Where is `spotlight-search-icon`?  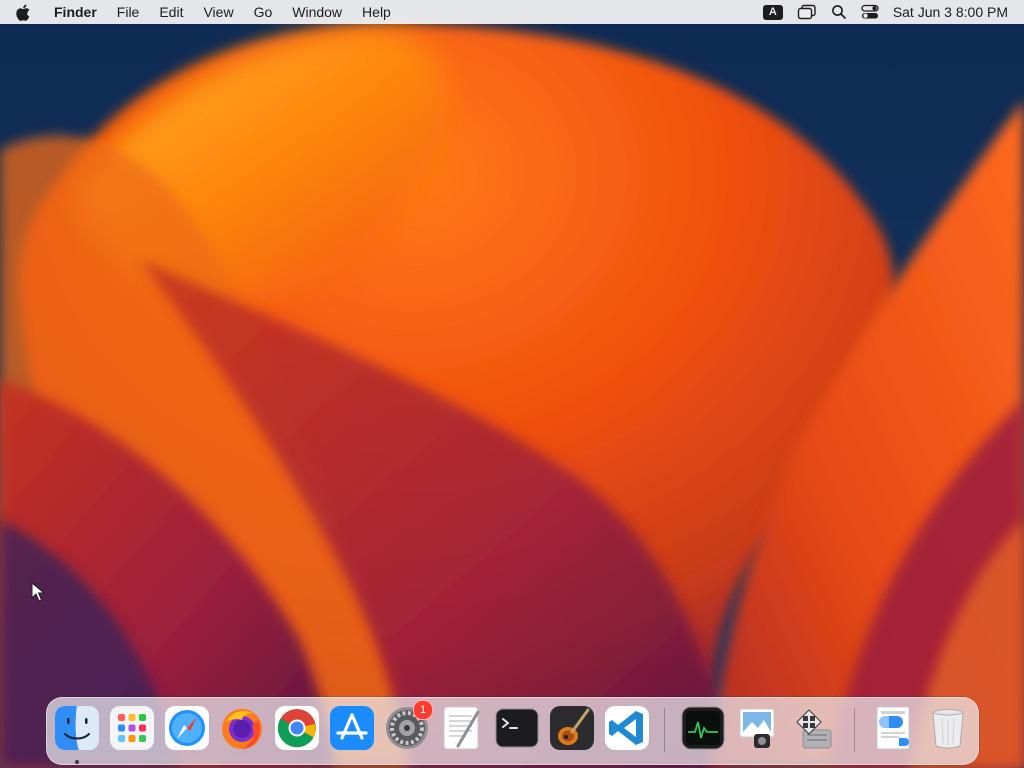 spotlight-search-icon is located at coordinates (839, 12).